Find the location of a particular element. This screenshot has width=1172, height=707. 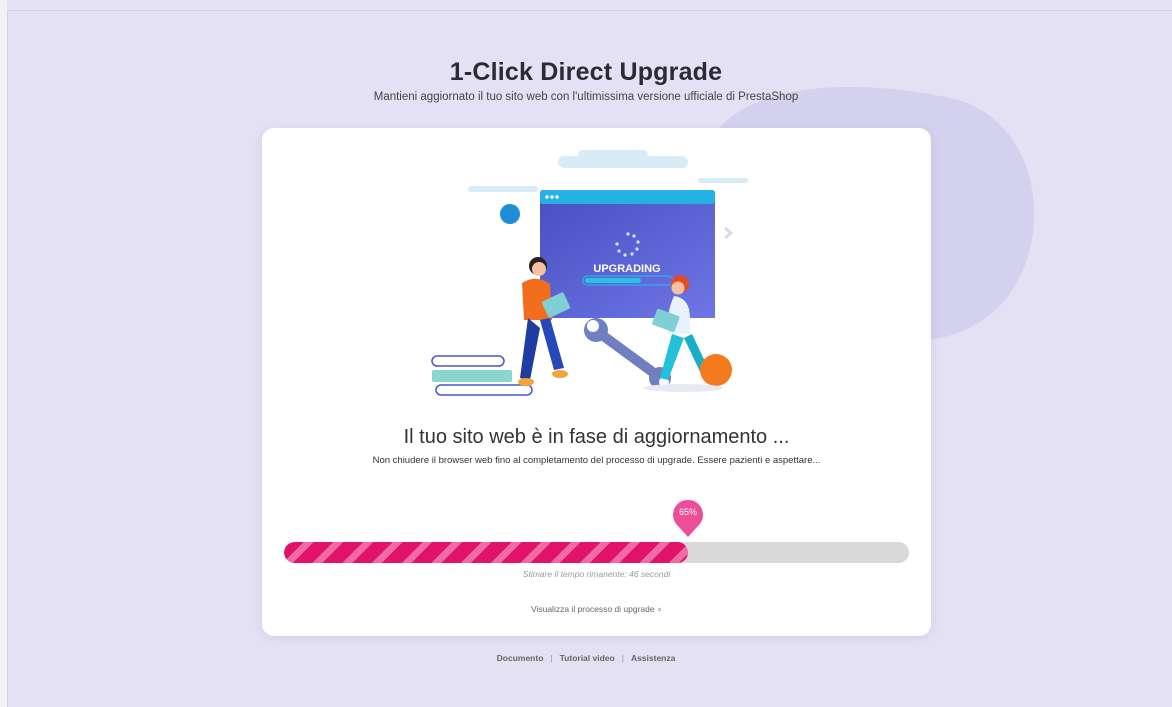

planet-icon is located at coordinates (510, 214).